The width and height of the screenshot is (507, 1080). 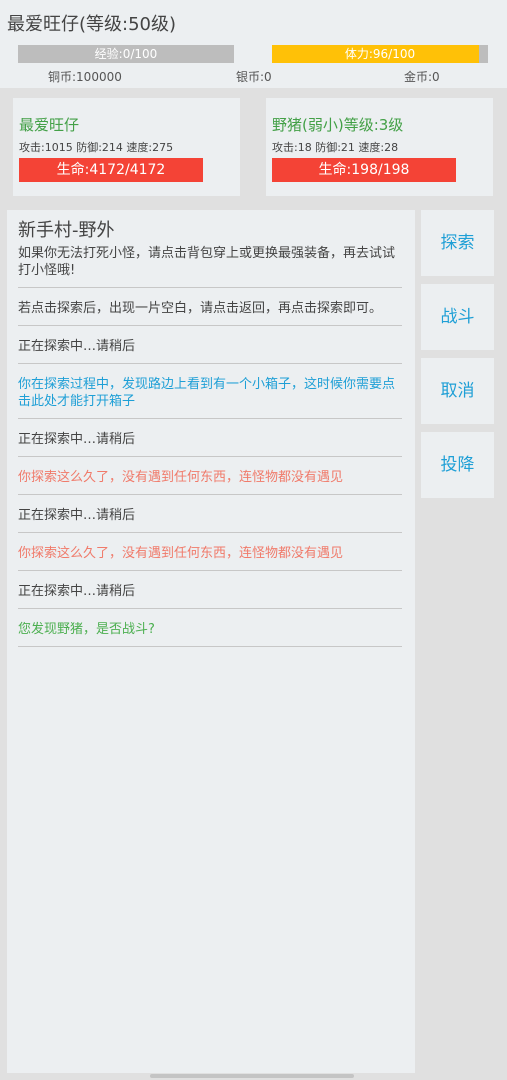 I want to click on stamina-bar: 体力:96/100, so click(x=380, y=54).